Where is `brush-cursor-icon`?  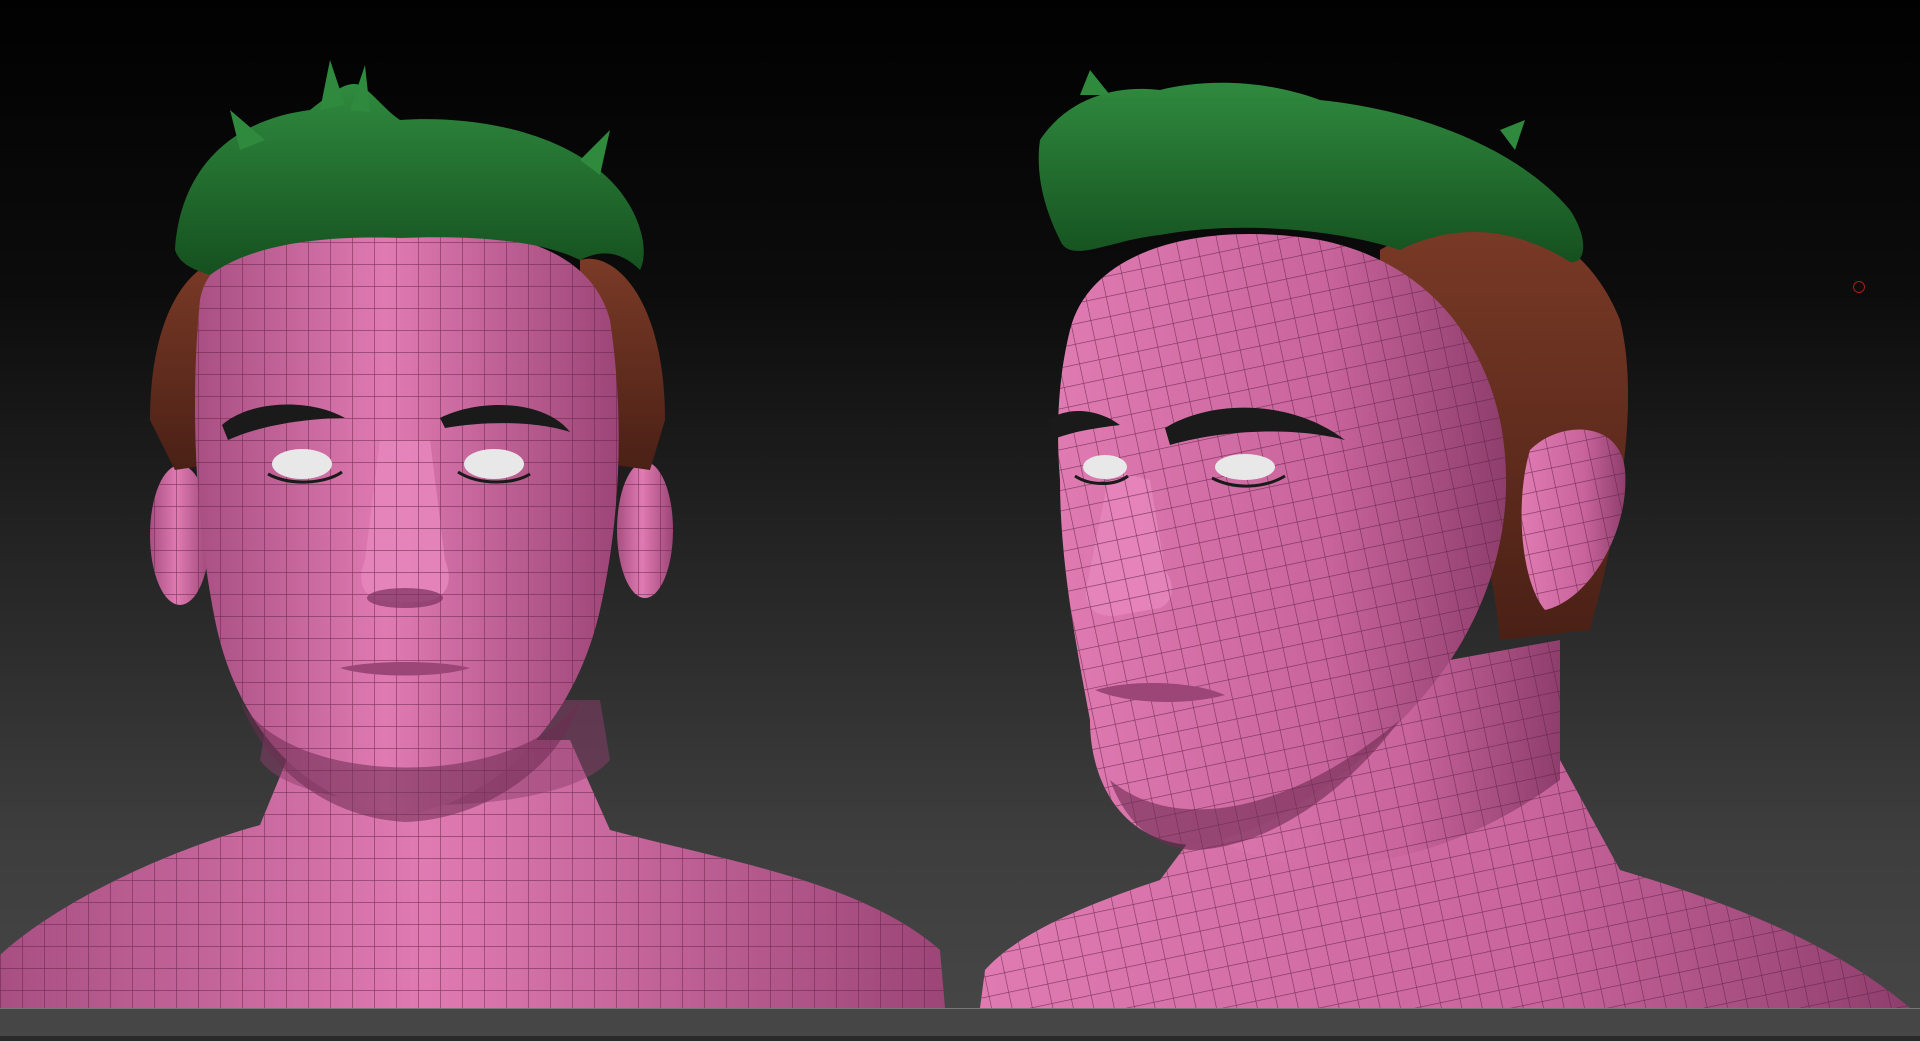
brush-cursor-icon is located at coordinates (1859, 287).